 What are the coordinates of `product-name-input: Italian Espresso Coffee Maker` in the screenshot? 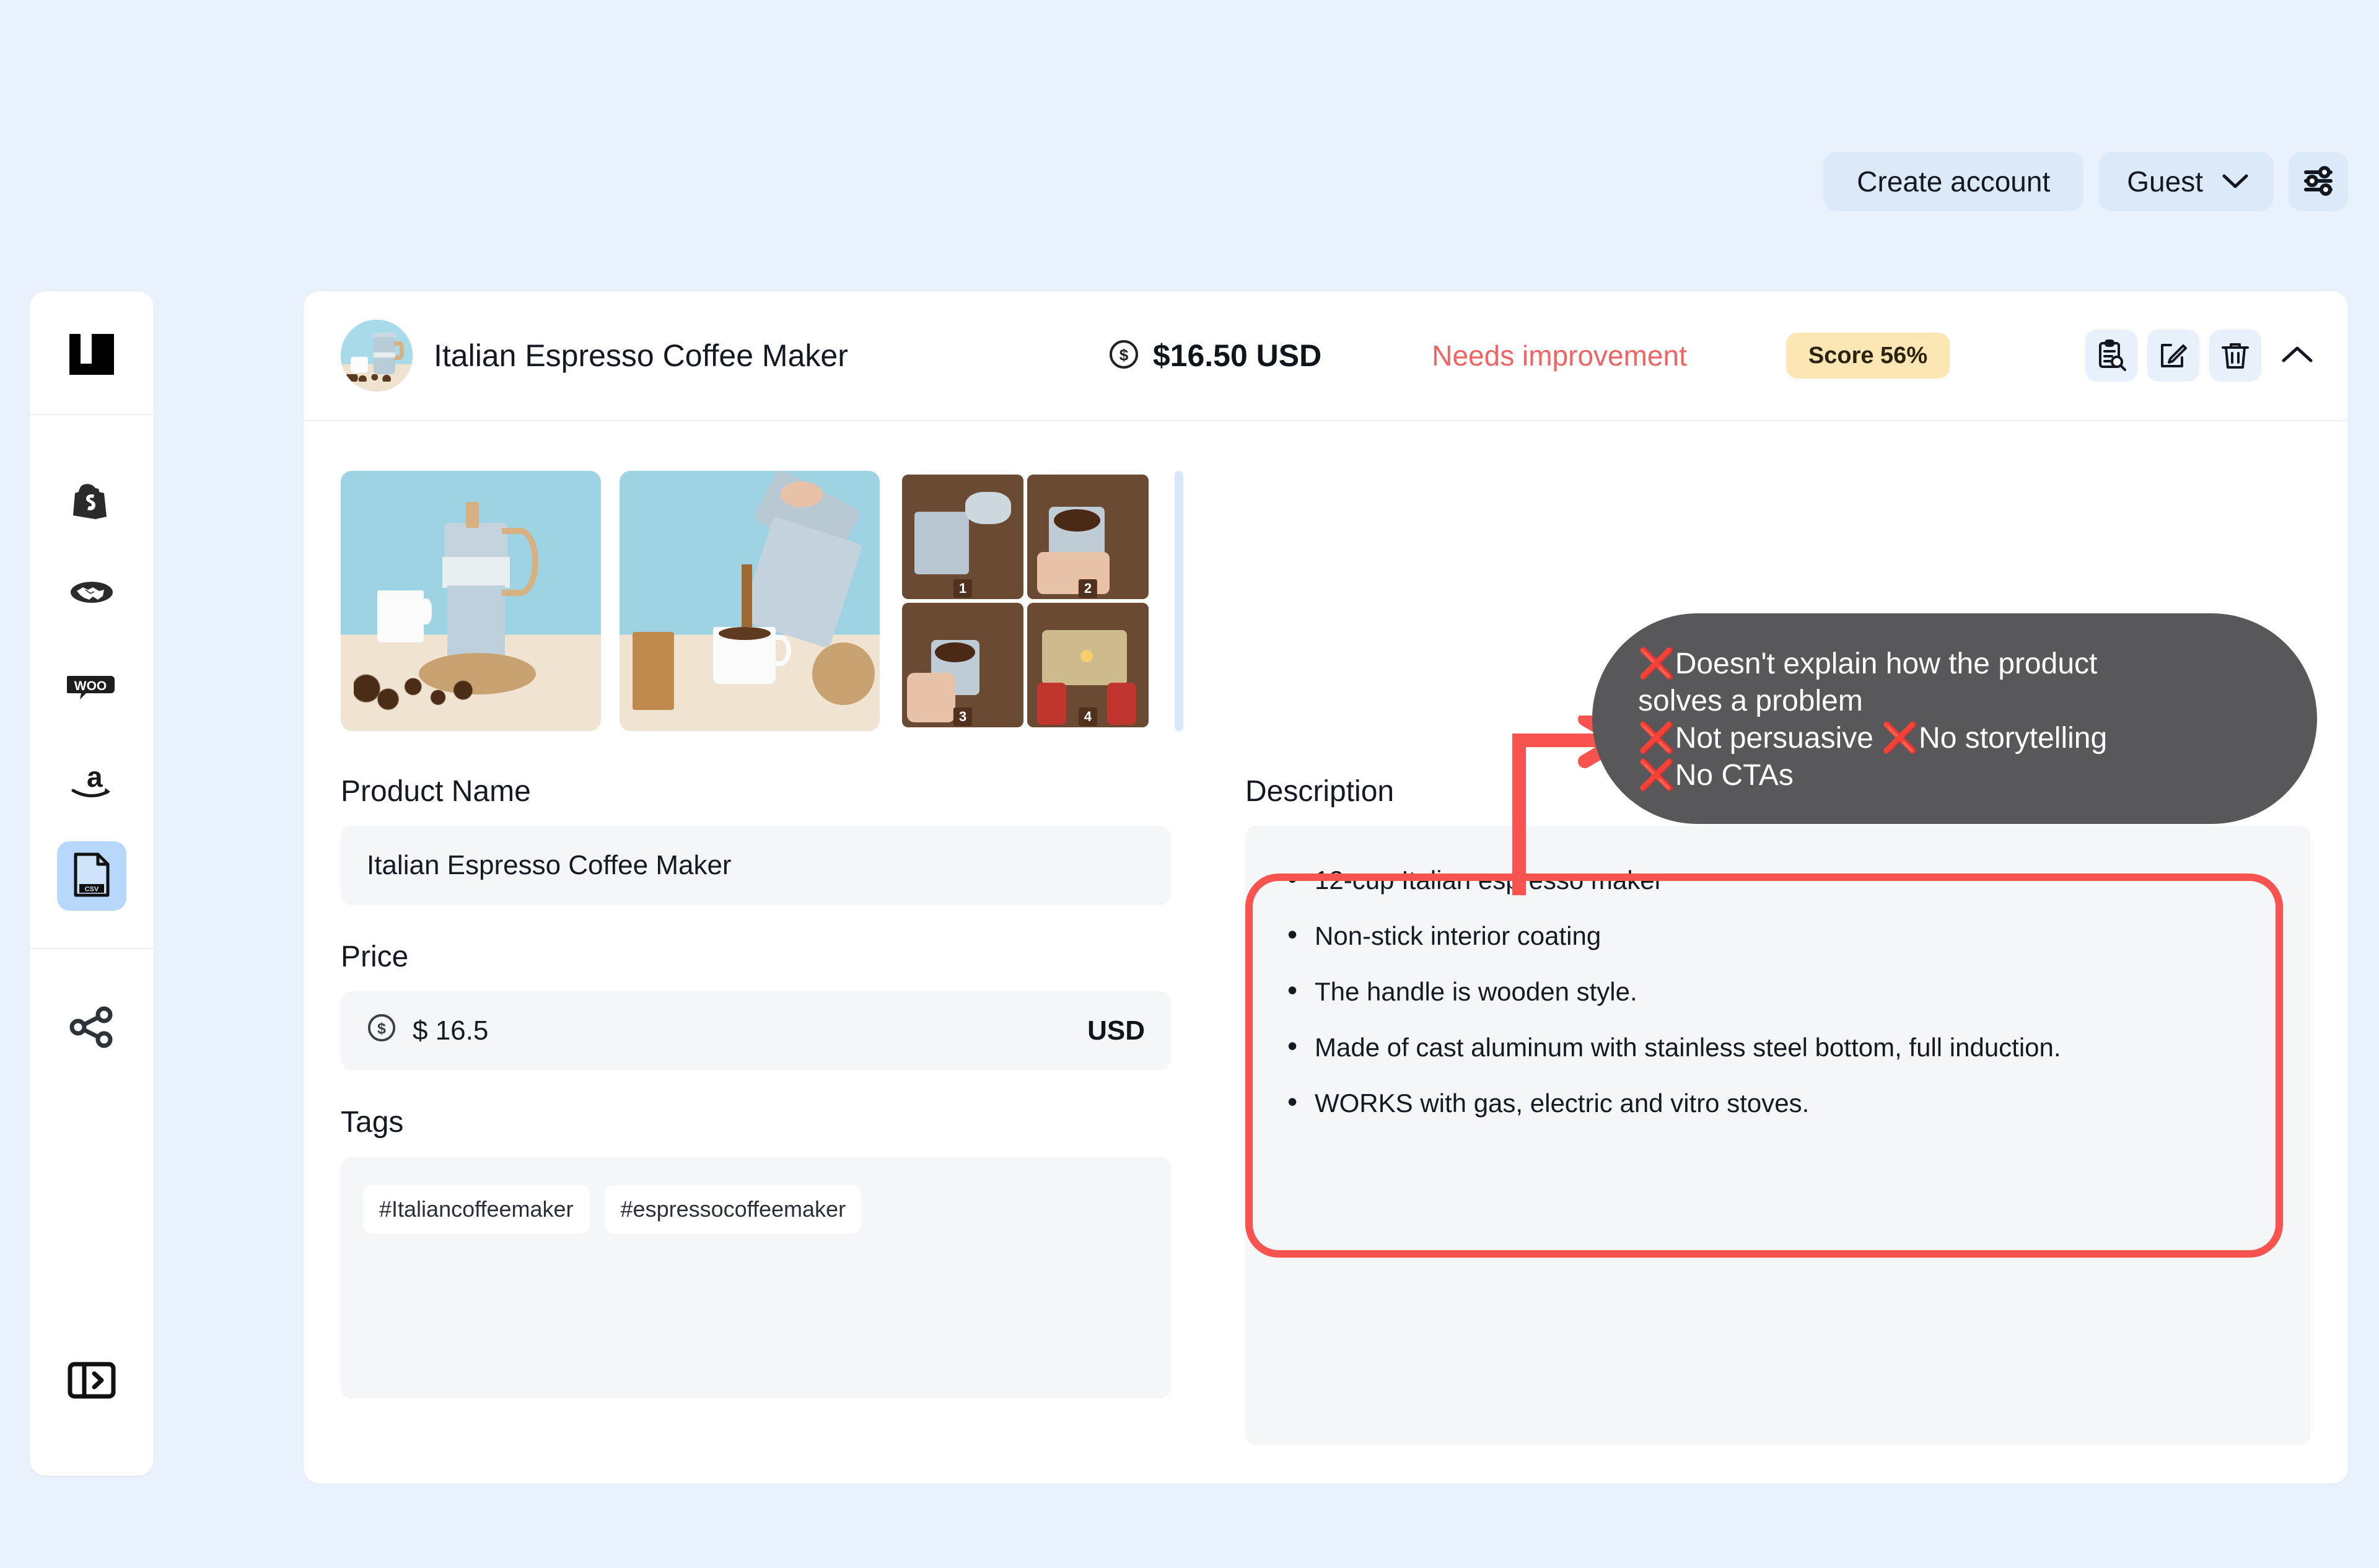 It's located at (756, 865).